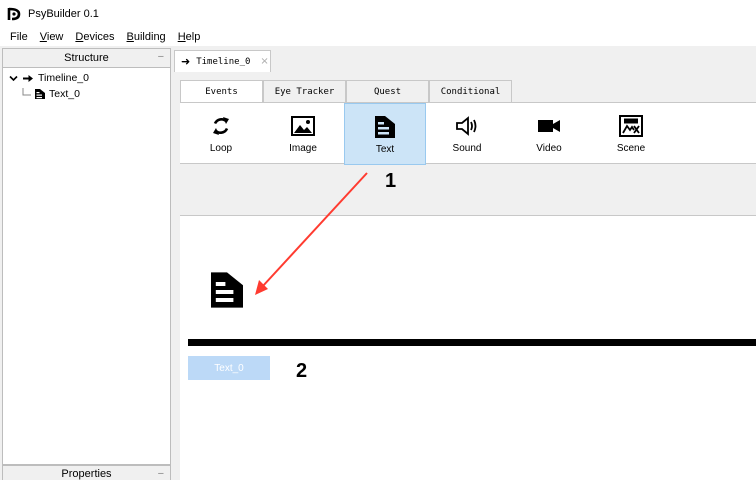 The image size is (756, 480). I want to click on annotation-label-1: 1, so click(391, 181).